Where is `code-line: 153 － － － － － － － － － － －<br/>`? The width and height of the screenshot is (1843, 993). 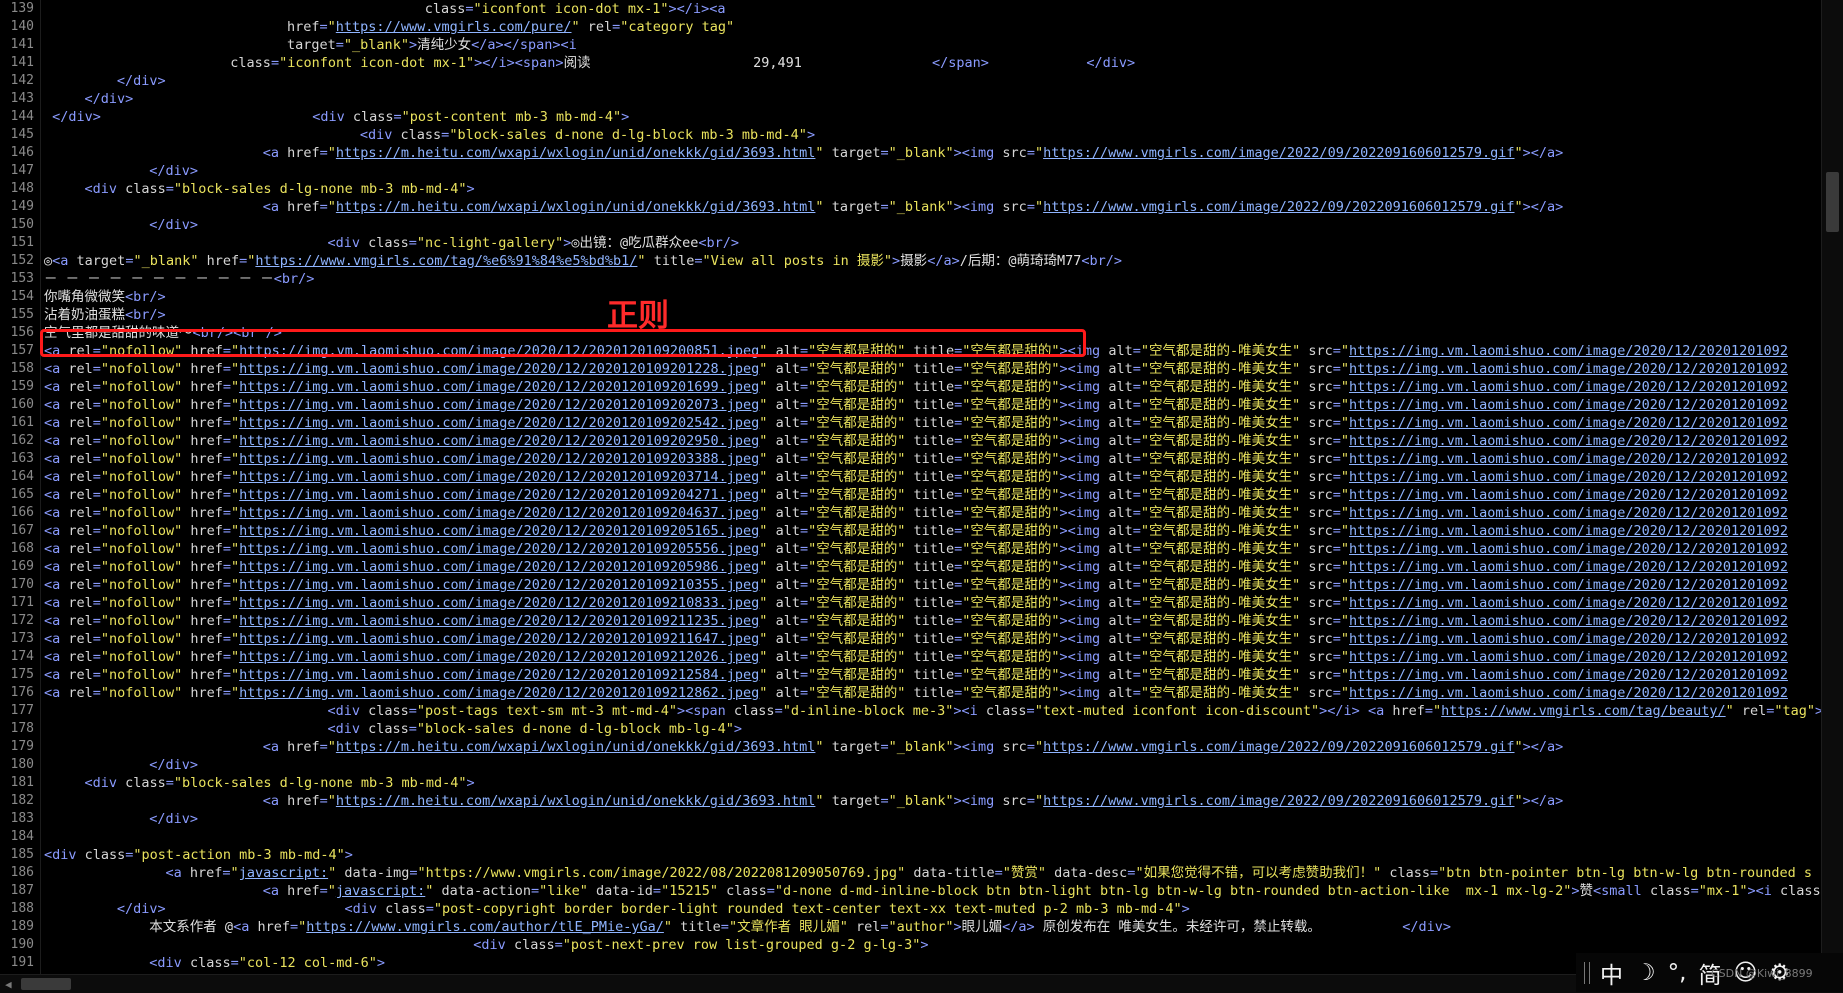 code-line: 153 － － － － － － － － － － －<br/> is located at coordinates (911, 279).